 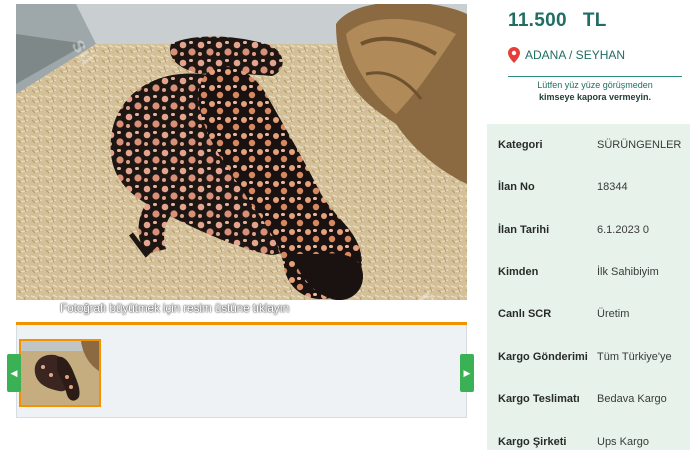 What do you see at coordinates (588, 272) in the screenshot?
I see `detail-row-seller: Kimden İlk Sahibiyim` at bounding box center [588, 272].